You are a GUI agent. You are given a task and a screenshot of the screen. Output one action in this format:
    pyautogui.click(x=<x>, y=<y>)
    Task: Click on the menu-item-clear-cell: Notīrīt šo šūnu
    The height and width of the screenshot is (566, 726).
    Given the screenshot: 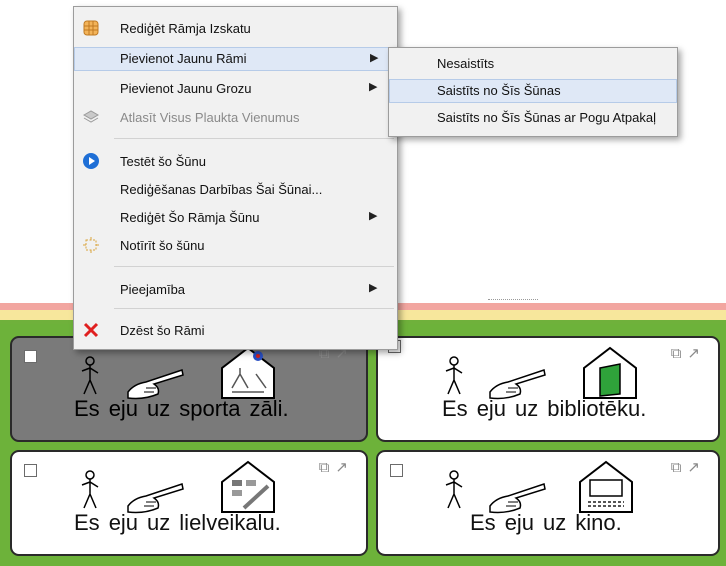 What is the action you would take?
    pyautogui.click(x=235, y=246)
    